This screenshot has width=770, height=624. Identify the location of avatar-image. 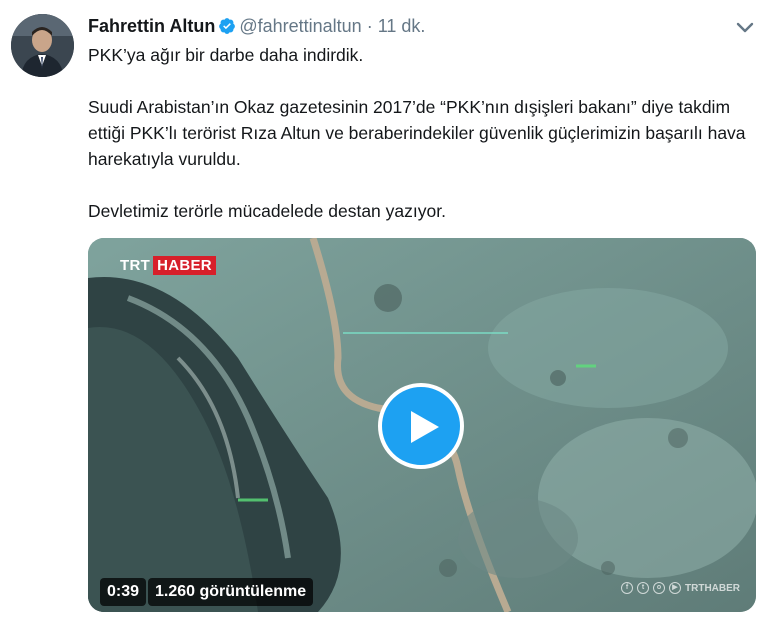
(42, 45).